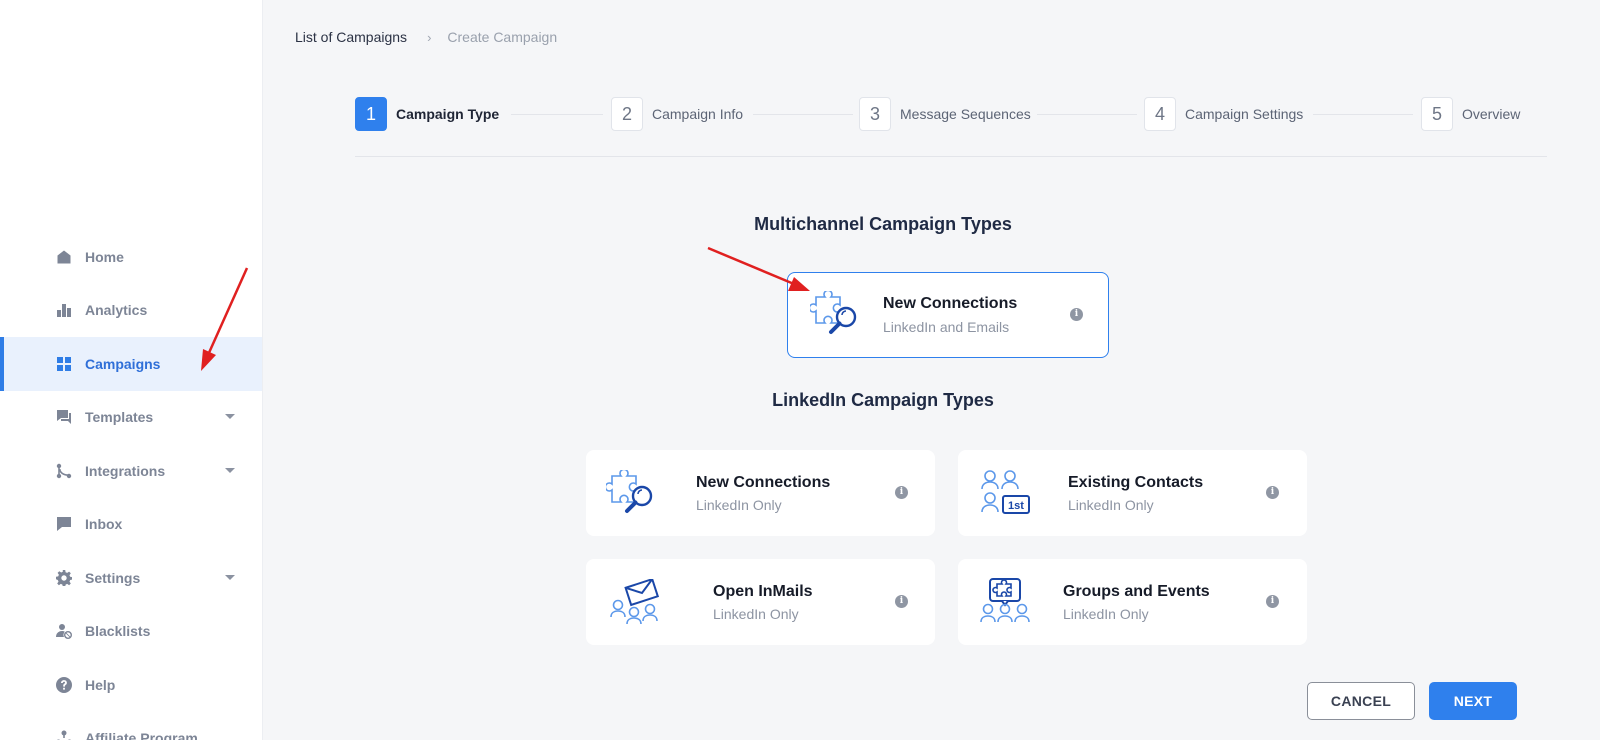 The width and height of the screenshot is (1600, 740). Describe the element at coordinates (131, 726) in the screenshot. I see `sidebar-item-affiliate-program: Affiliate Program` at that location.